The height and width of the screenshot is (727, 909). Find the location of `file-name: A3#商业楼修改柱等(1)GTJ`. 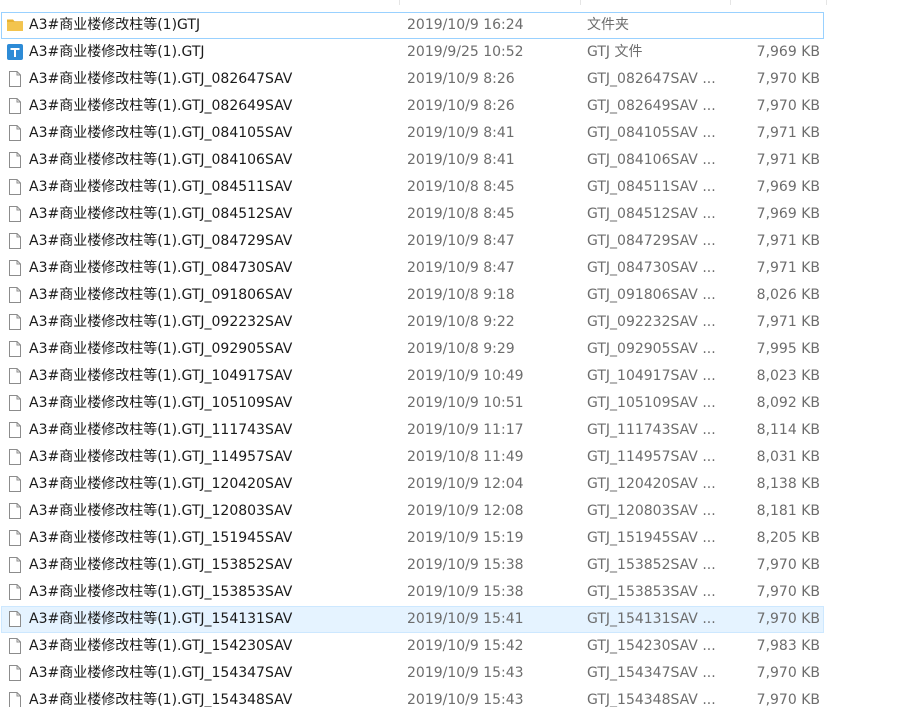

file-name: A3#商业楼修改柱等(1)GTJ is located at coordinates (214, 25).